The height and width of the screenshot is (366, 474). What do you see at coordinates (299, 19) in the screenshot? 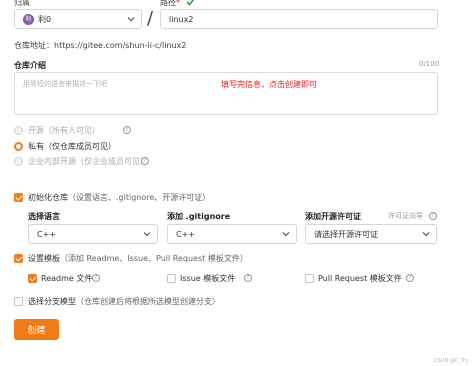
I see `path-input: linux2` at bounding box center [299, 19].